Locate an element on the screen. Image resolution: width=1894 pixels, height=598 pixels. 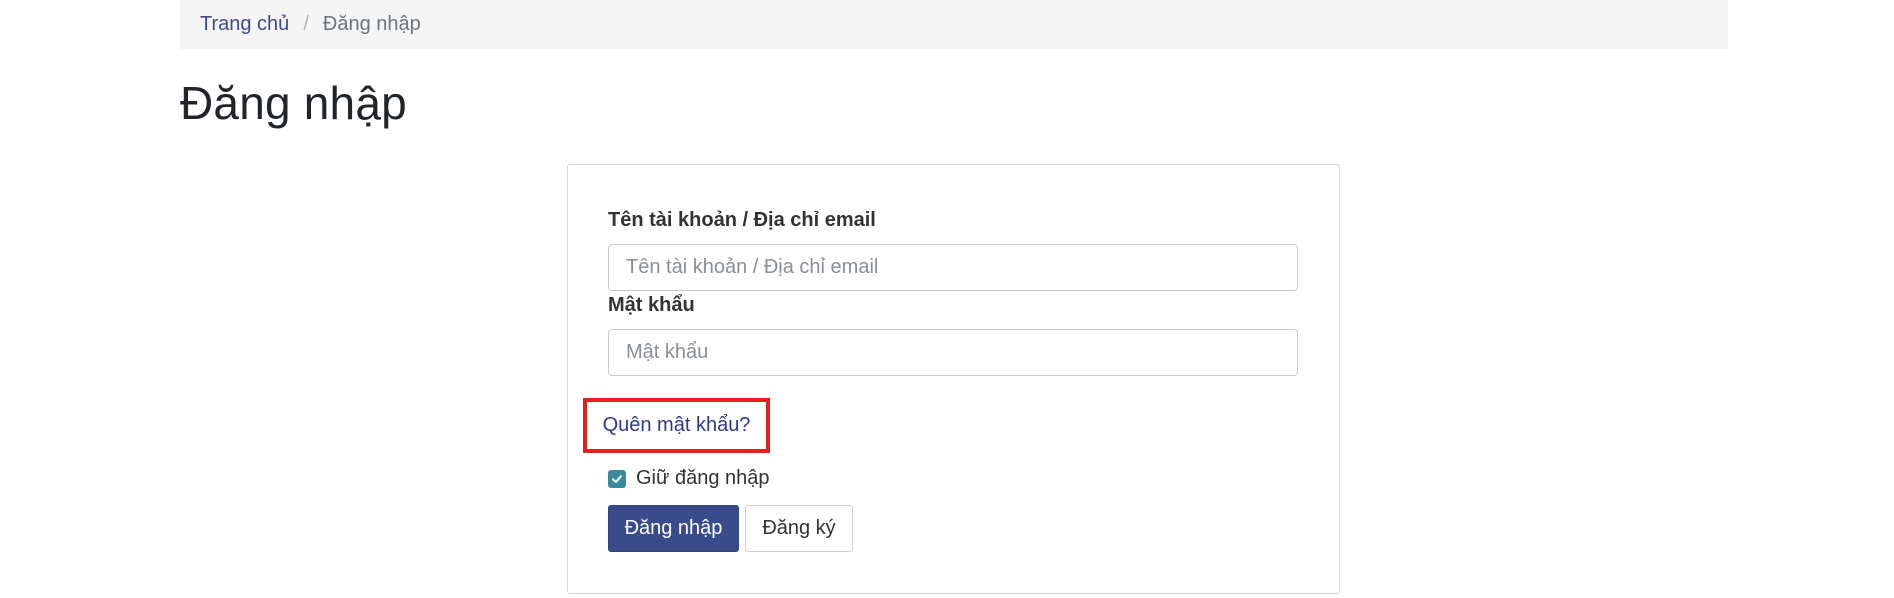
password-label: Mật khẩu is located at coordinates (651, 305).